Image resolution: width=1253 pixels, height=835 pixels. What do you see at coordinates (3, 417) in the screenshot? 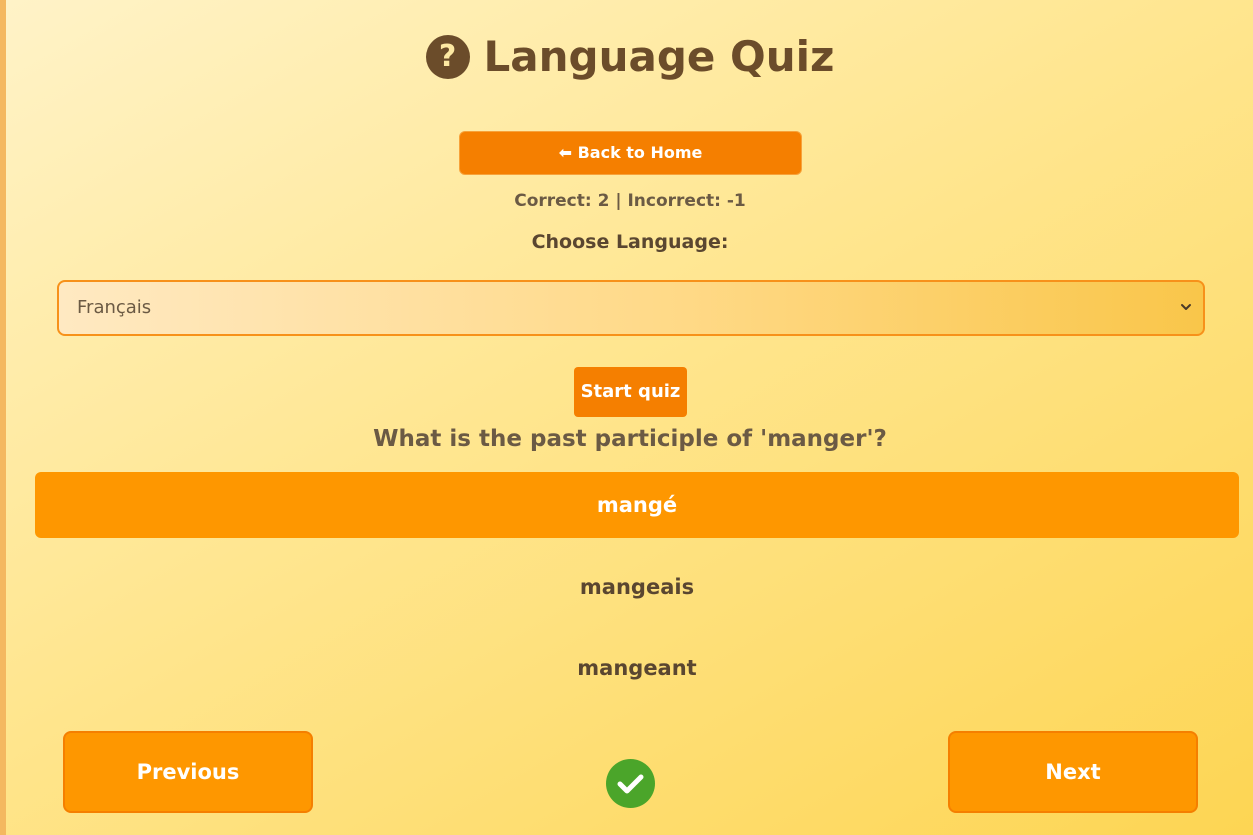
I see `left-edge-border` at bounding box center [3, 417].